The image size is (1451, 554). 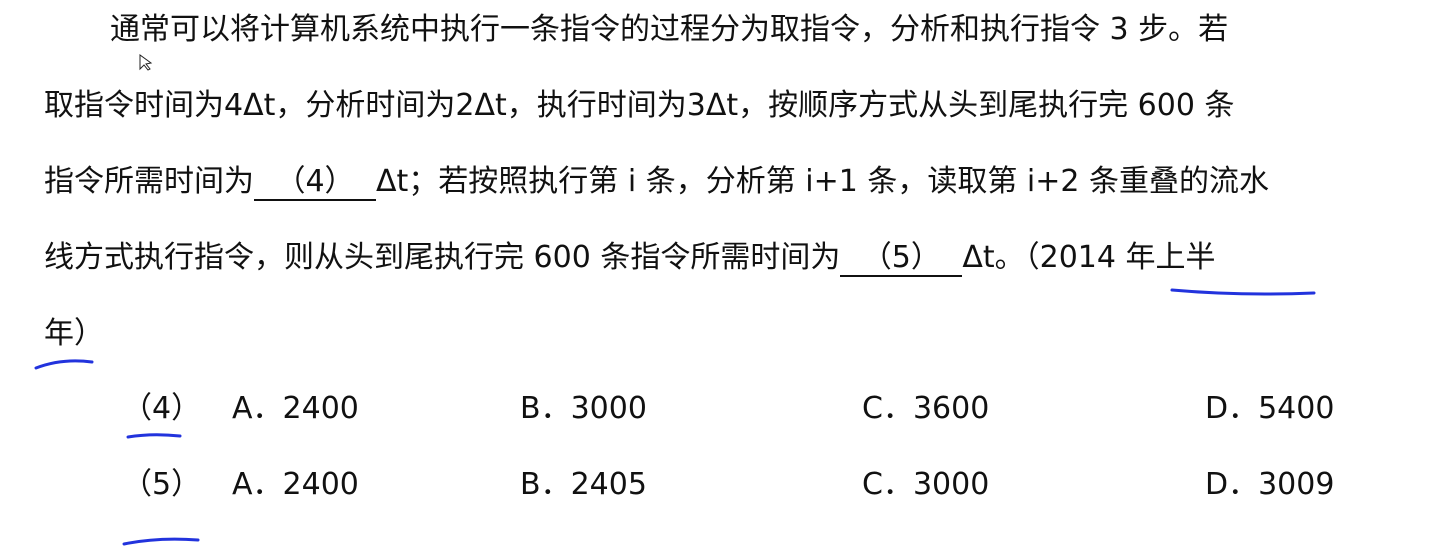 I want to click on mouse-cursor-icon, so click(x=146, y=62).